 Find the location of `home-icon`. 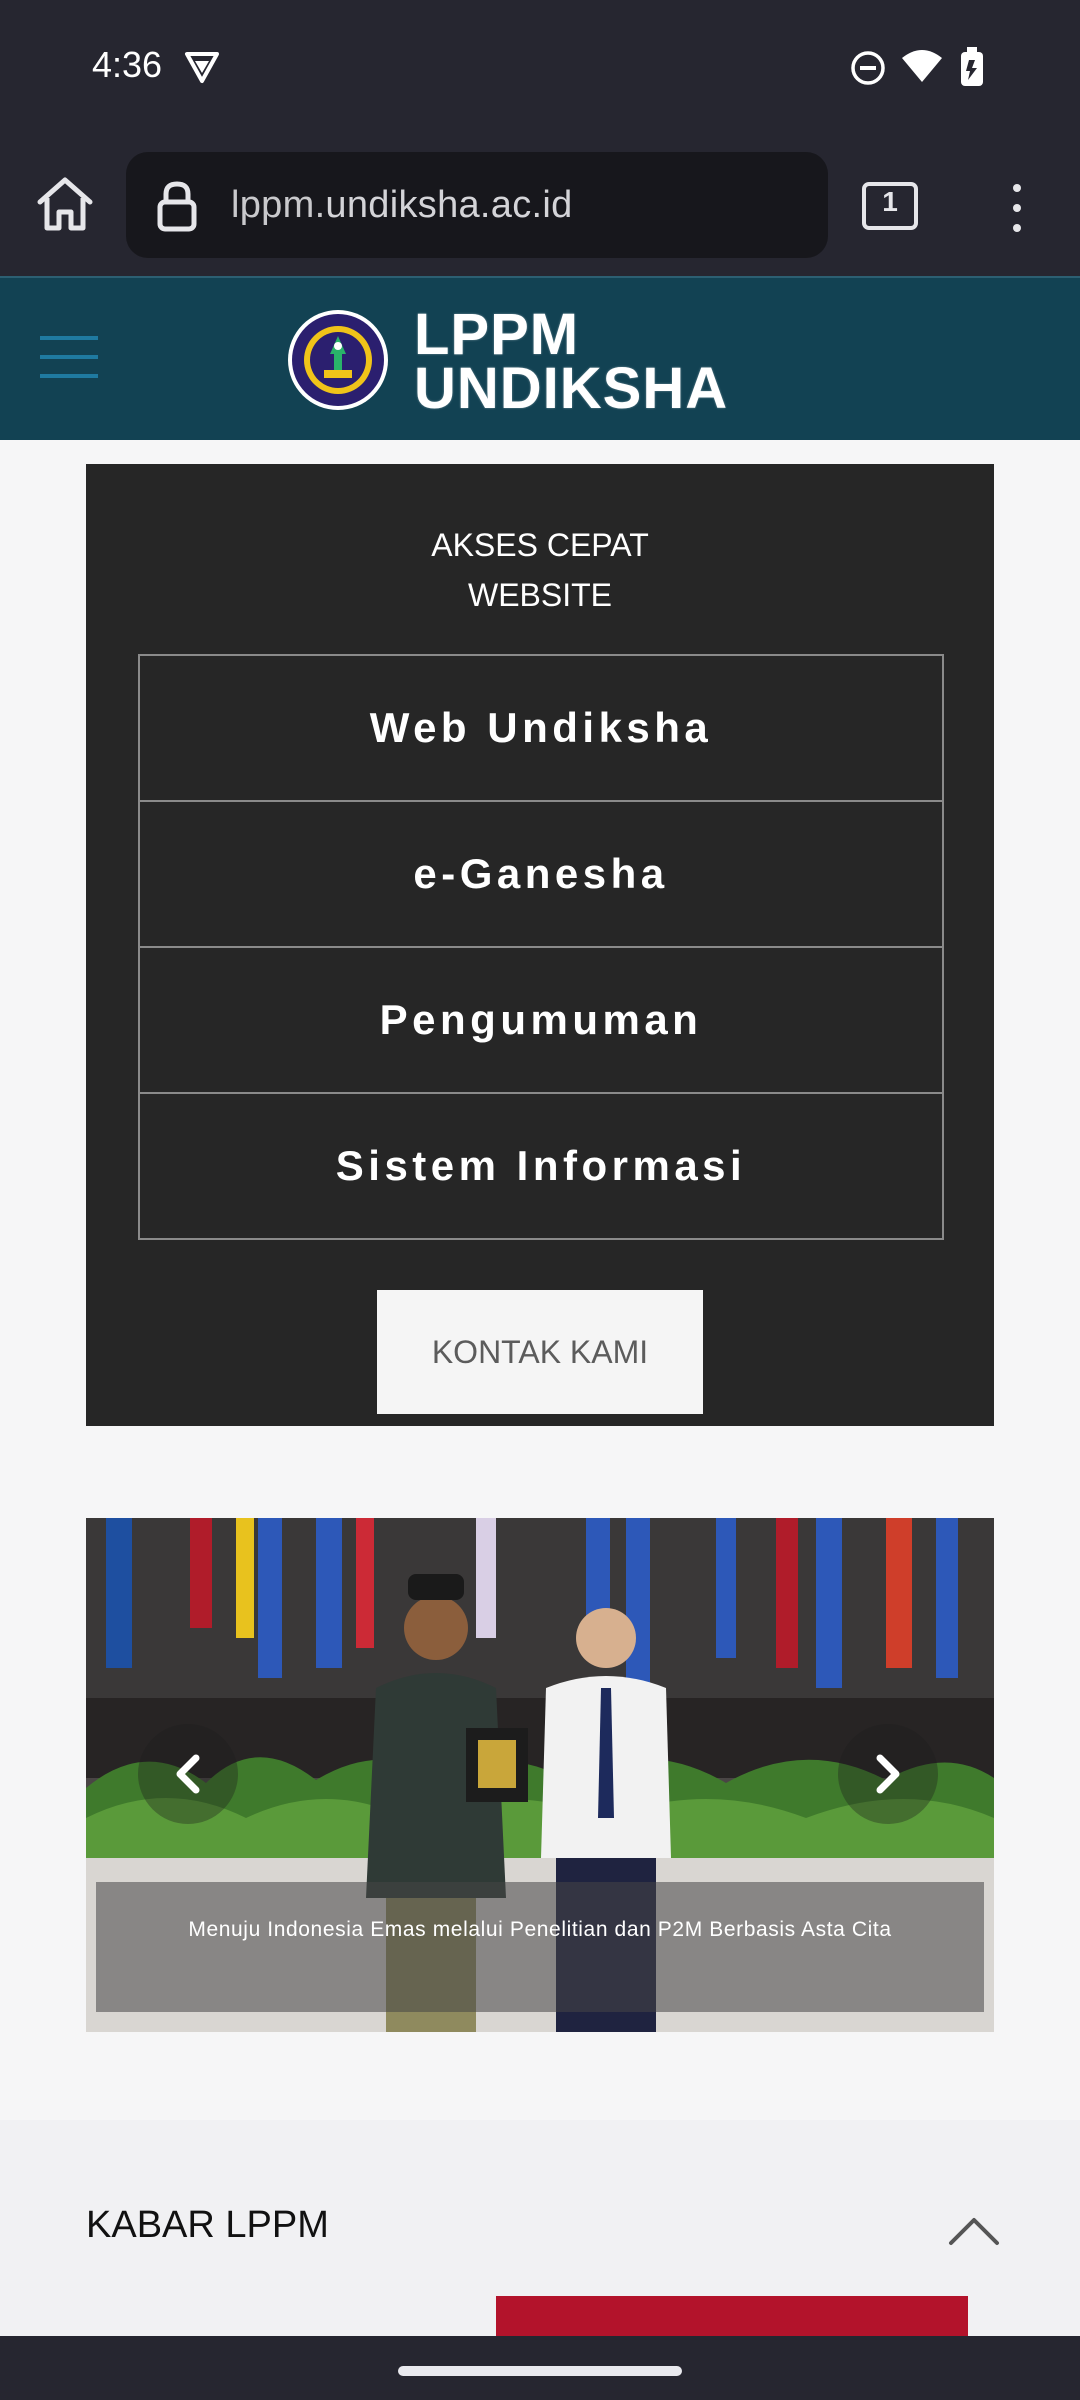

home-icon is located at coordinates (65, 205).